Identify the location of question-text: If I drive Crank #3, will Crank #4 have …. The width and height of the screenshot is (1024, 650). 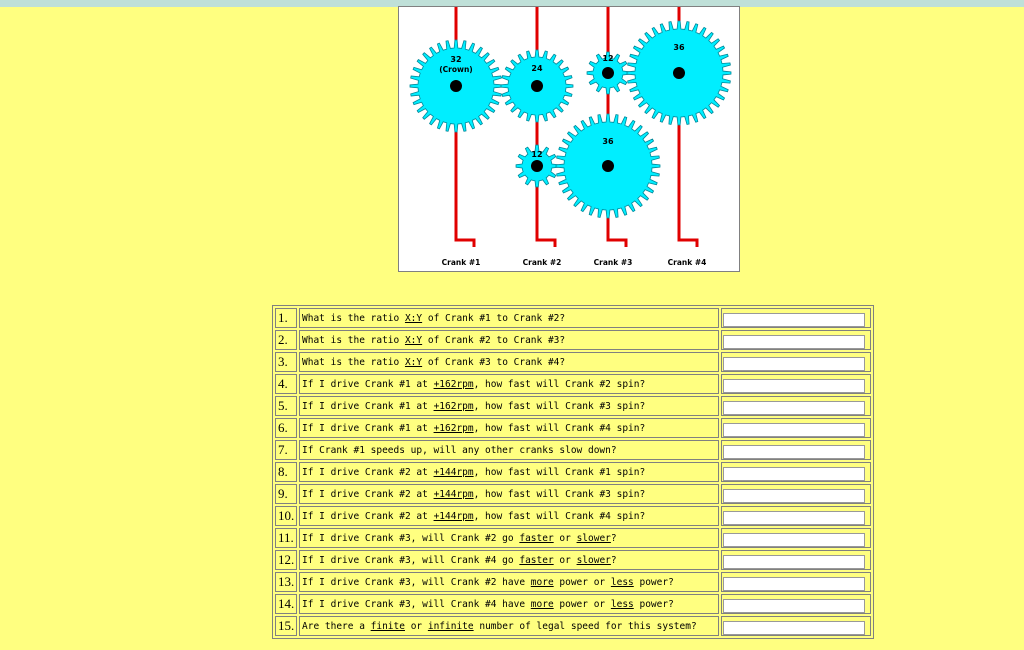
(509, 604).